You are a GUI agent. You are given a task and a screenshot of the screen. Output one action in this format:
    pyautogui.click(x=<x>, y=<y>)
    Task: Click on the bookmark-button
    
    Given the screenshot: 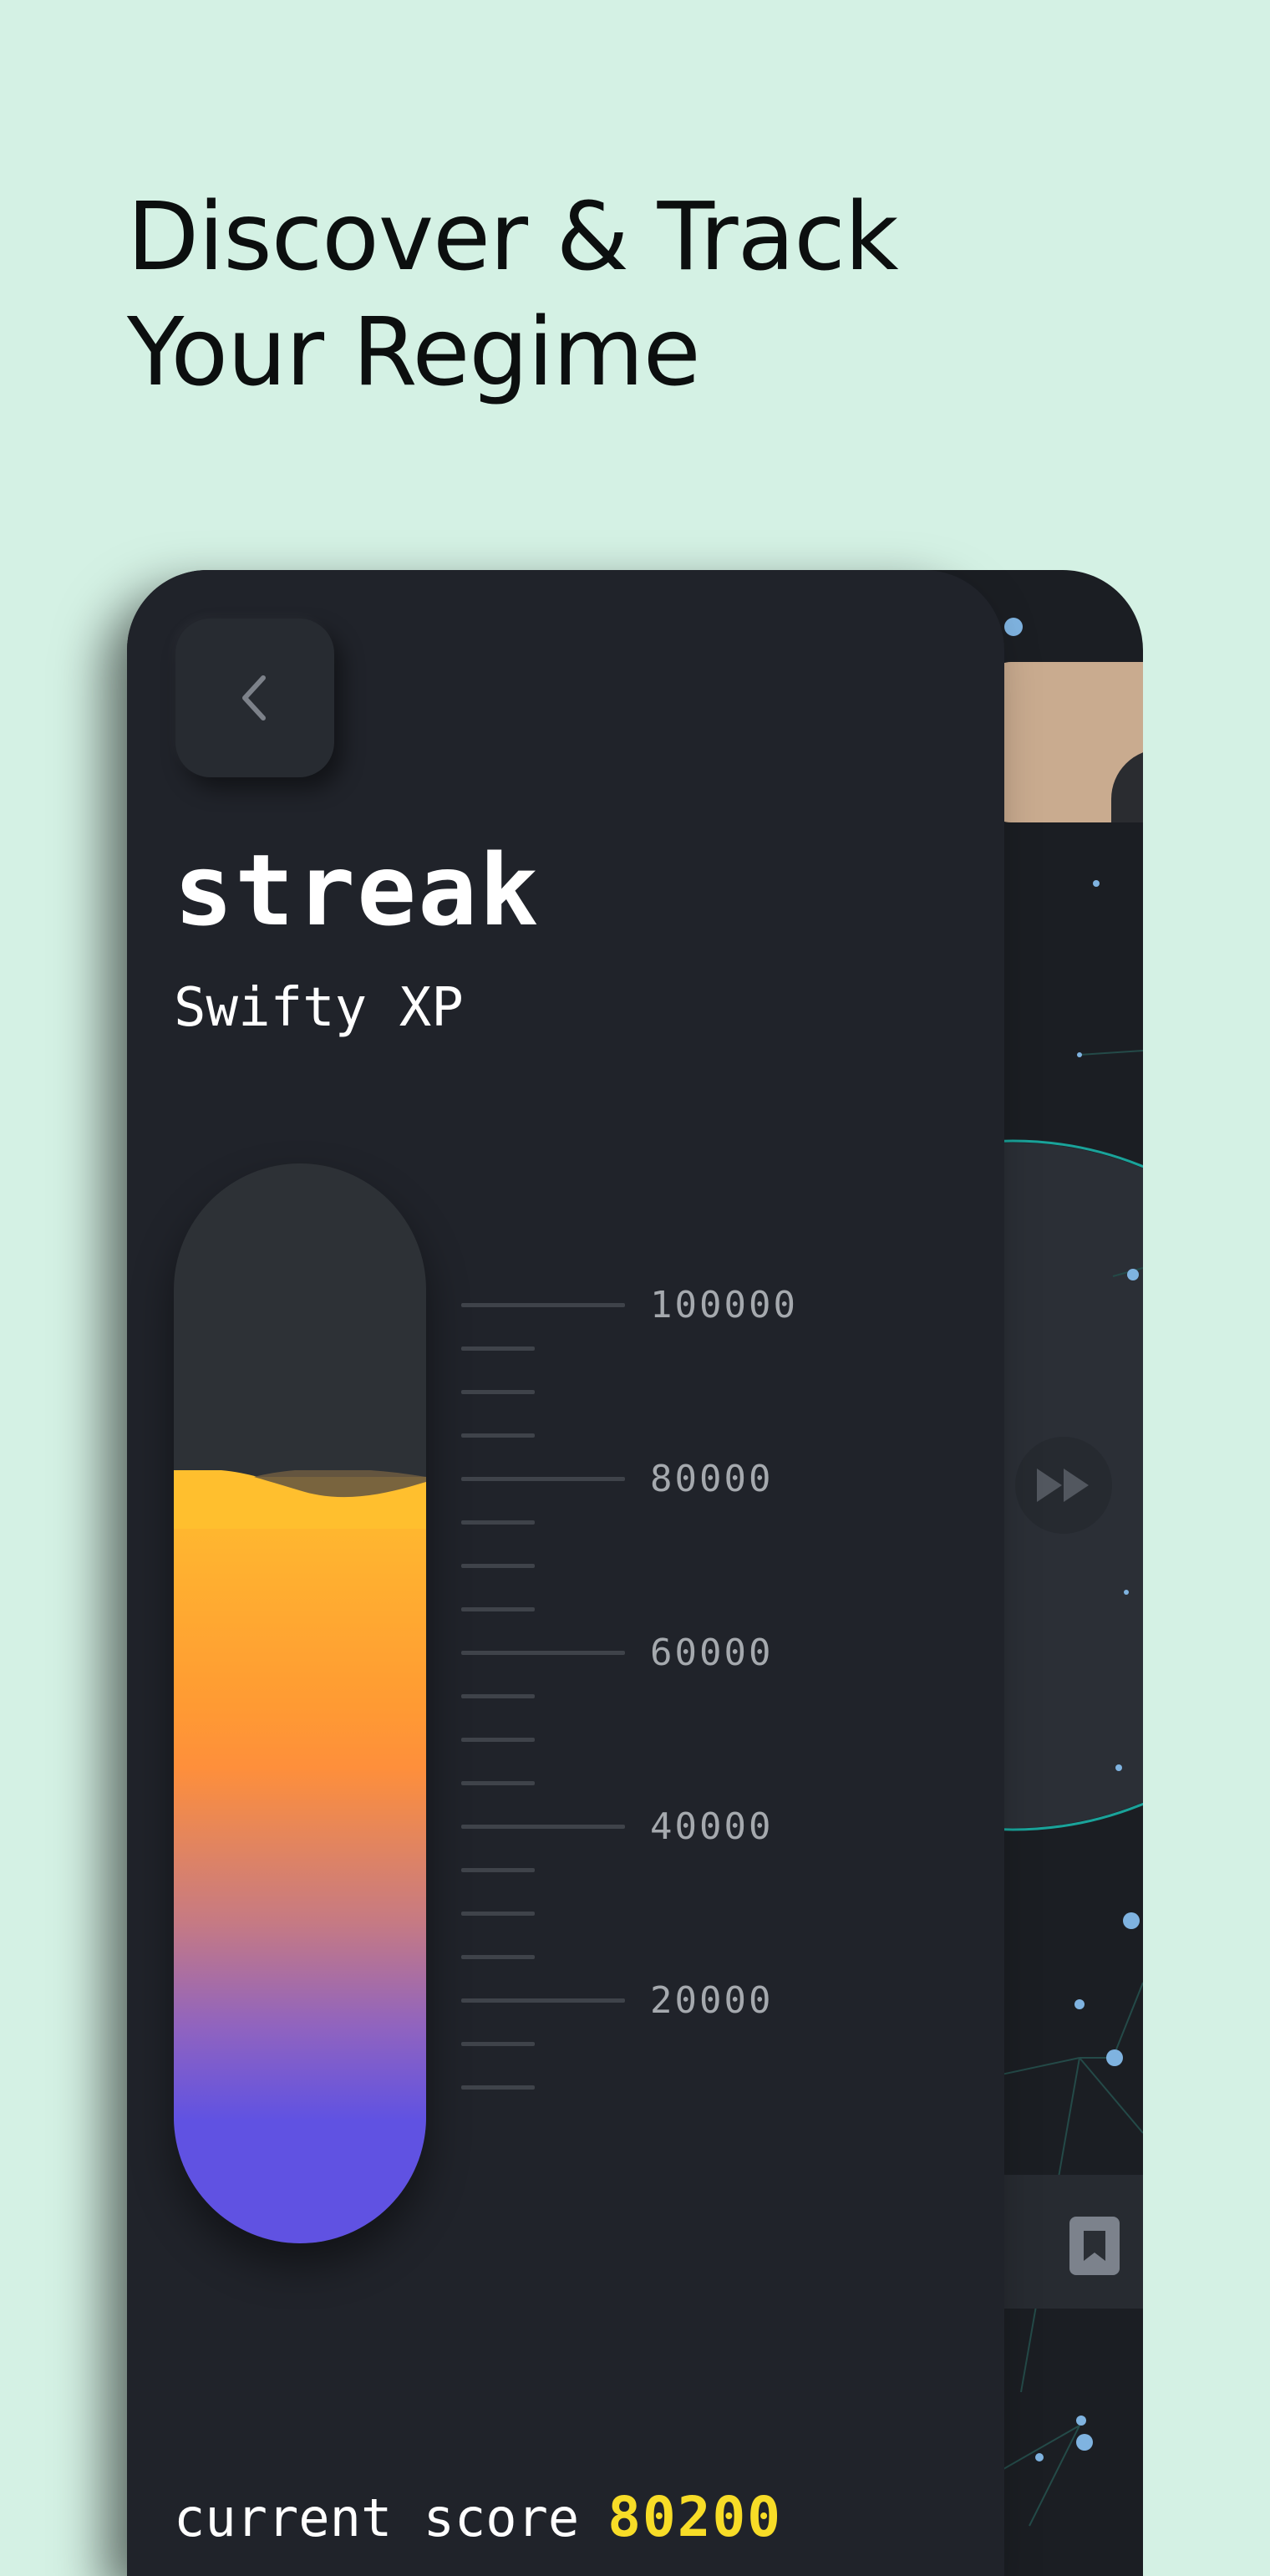 What is the action you would take?
    pyautogui.click(x=1094, y=2246)
    